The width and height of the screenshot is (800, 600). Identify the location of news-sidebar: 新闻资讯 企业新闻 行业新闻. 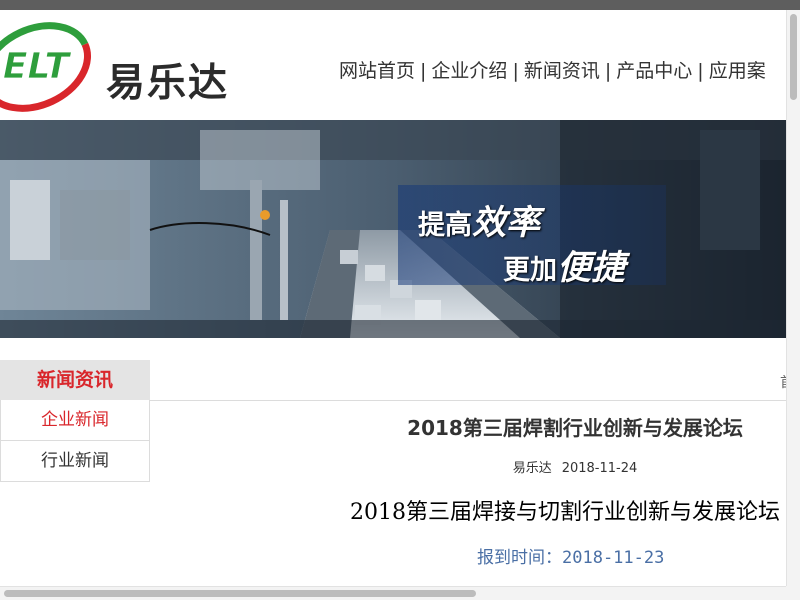
(75, 421).